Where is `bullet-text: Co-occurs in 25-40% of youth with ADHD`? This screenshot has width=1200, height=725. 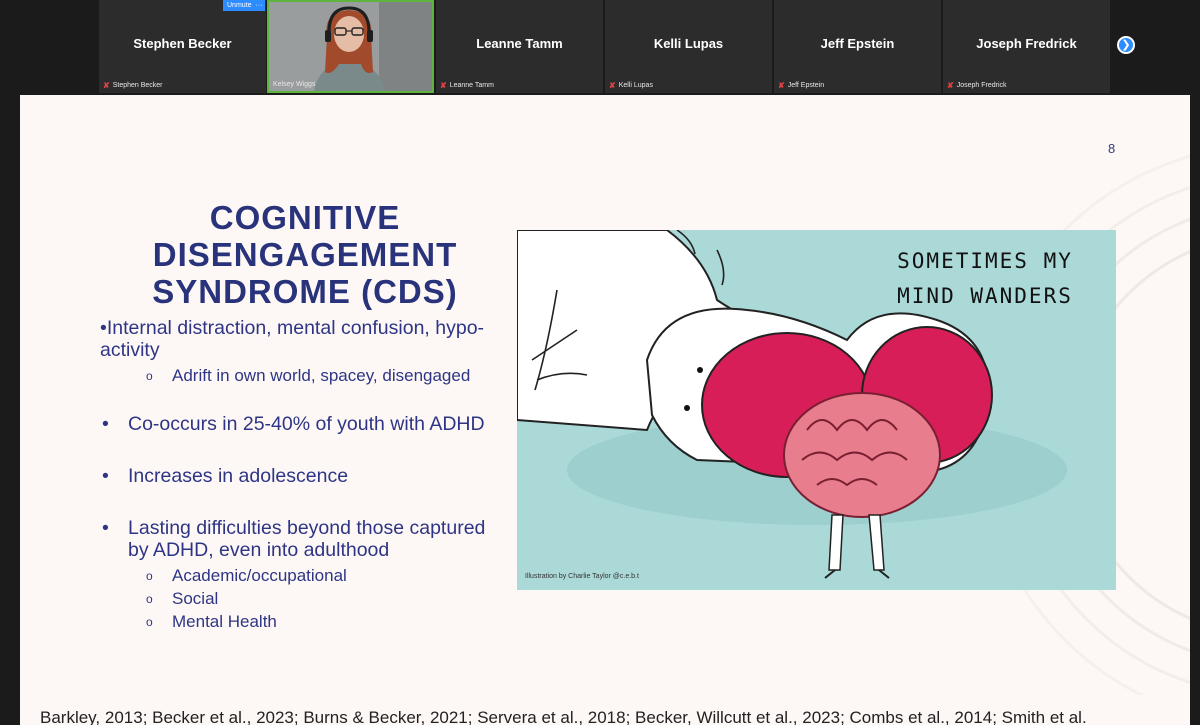 bullet-text: Co-occurs in 25-40% of youth with ADHD is located at coordinates (306, 424).